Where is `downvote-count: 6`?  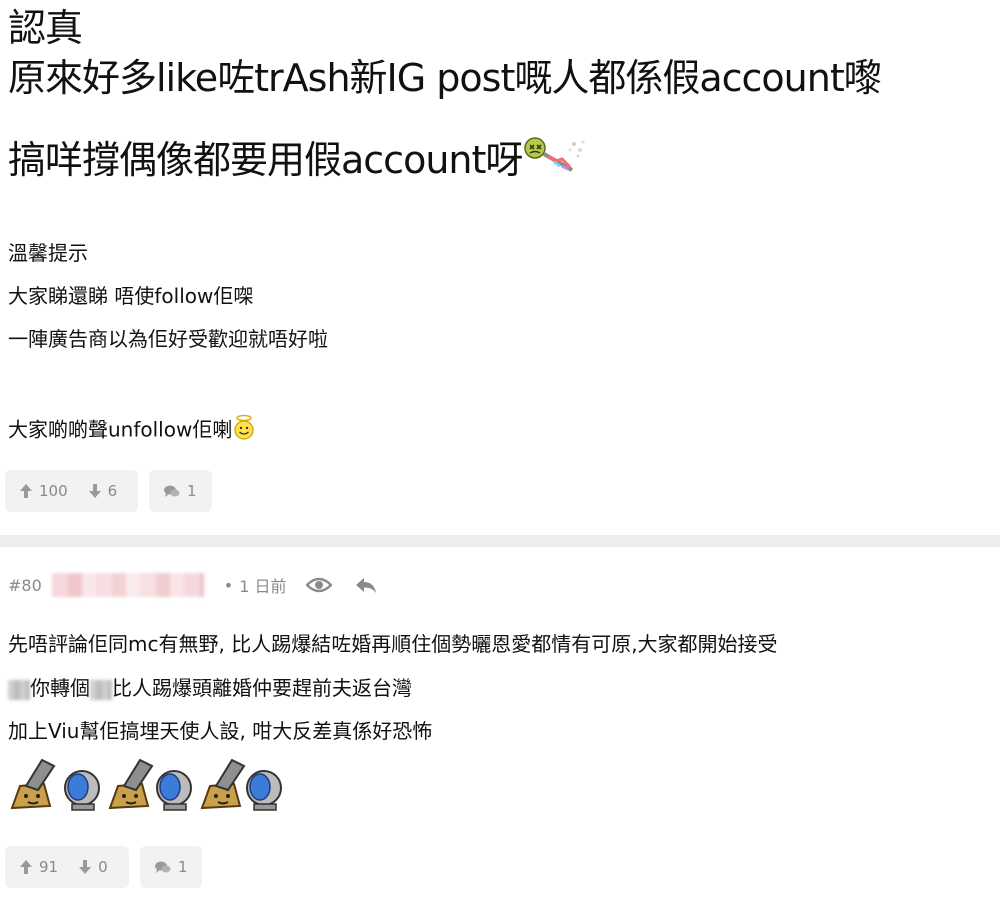 downvote-count: 6 is located at coordinates (112, 491).